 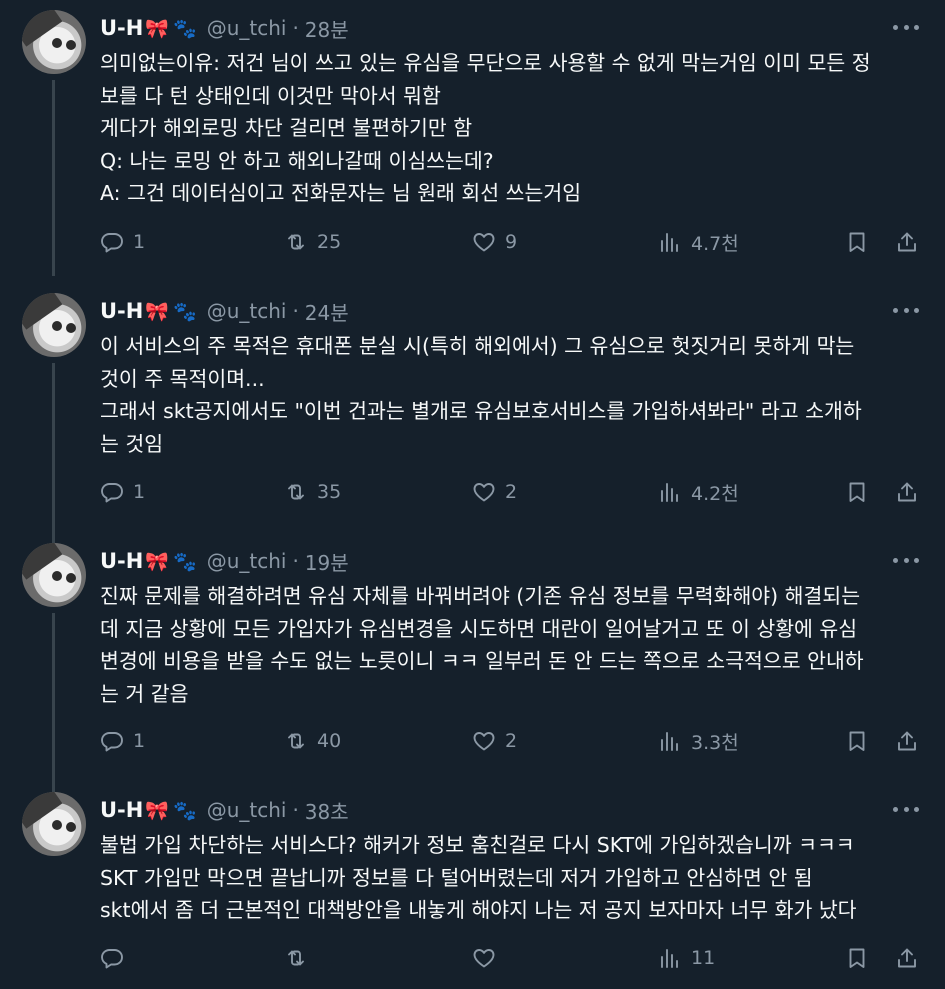 I want to click on views-button: 3.3천, so click(x=698, y=741).